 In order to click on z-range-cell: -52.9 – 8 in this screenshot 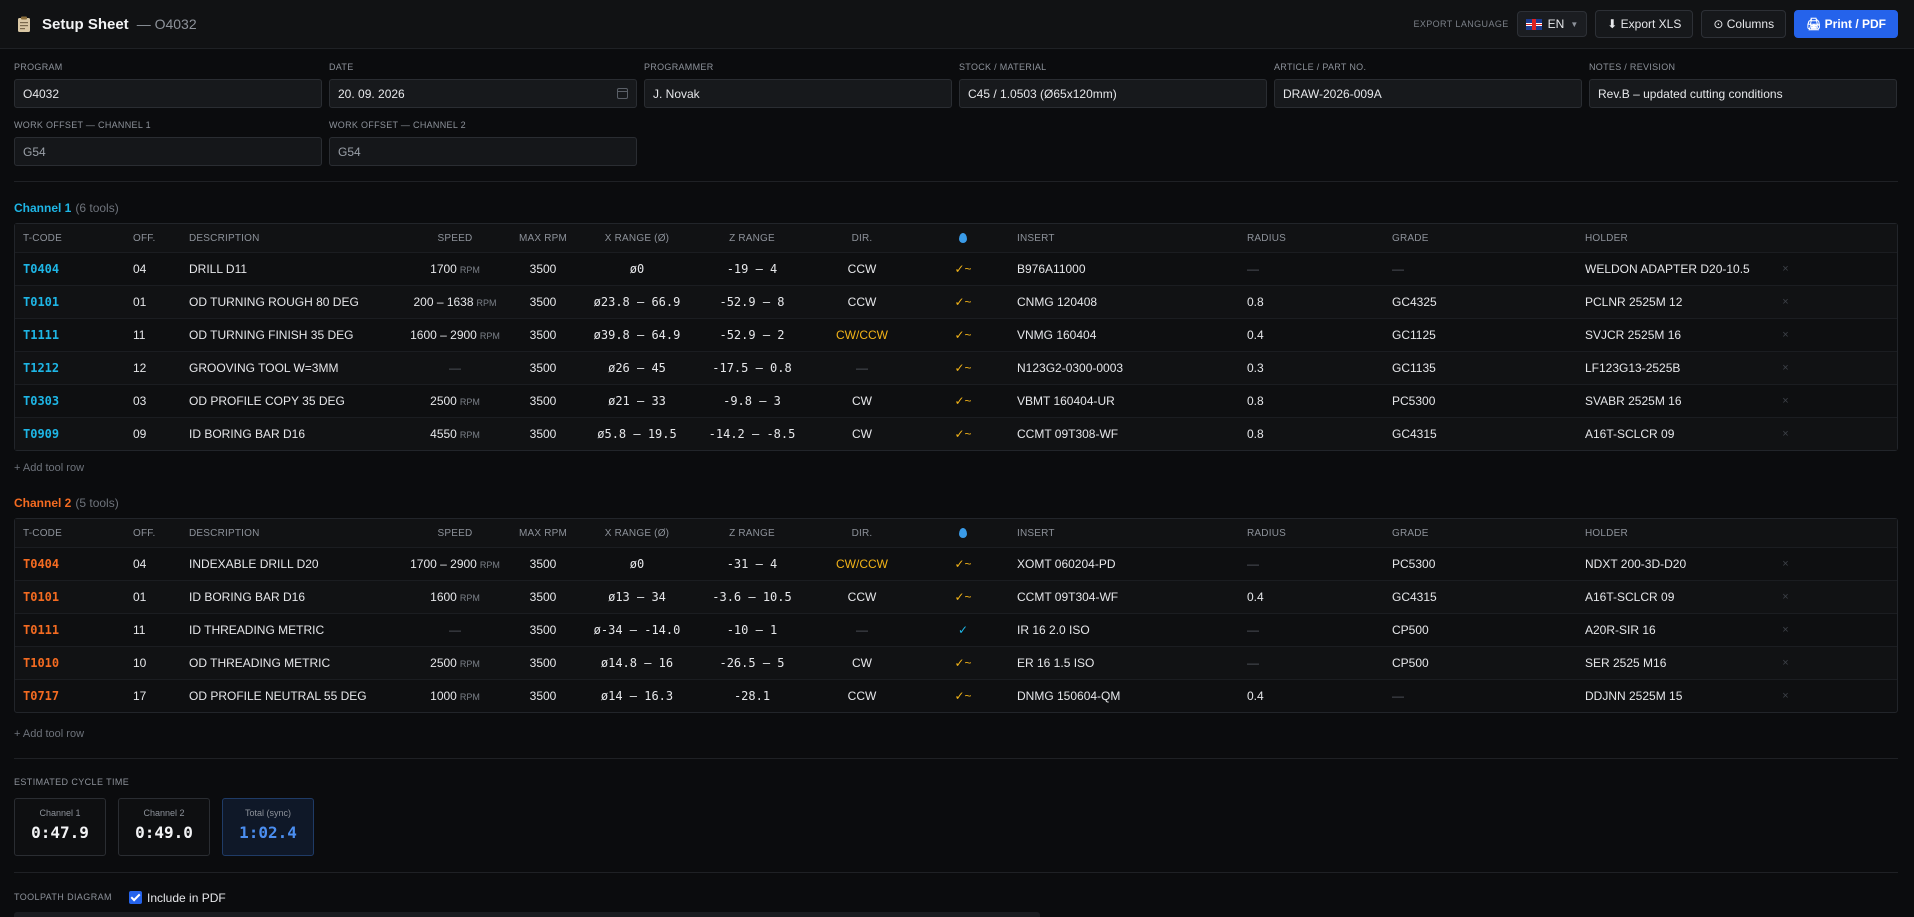, I will do `click(752, 302)`.